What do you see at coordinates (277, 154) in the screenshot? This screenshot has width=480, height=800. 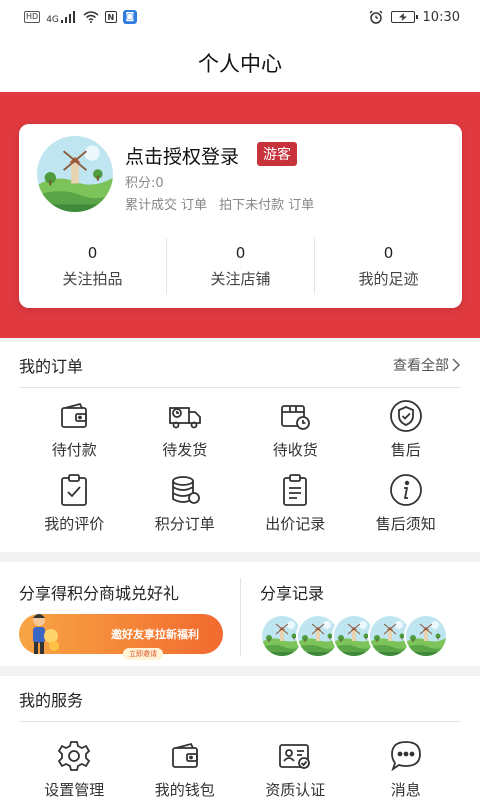 I see `guest-badge: 游客` at bounding box center [277, 154].